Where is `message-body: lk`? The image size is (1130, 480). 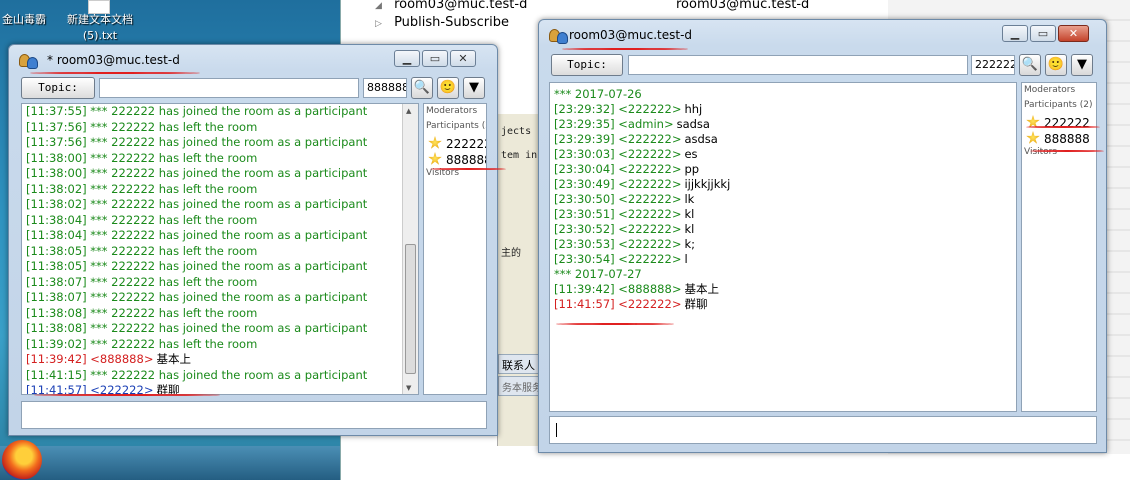 message-body: lk is located at coordinates (689, 199).